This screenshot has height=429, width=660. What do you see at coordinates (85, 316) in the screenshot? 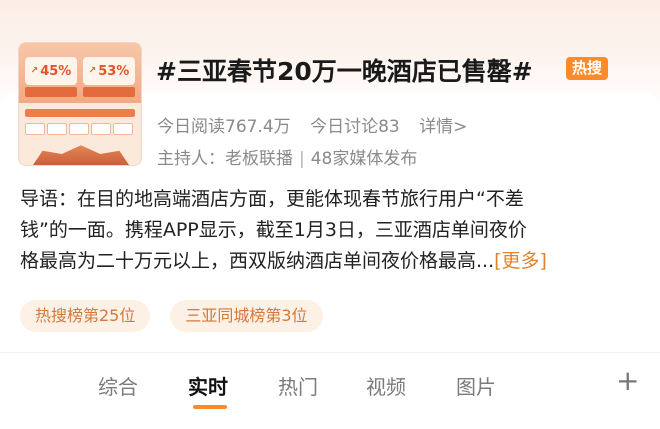
I see `tag-hot-search-rank: 热搜榜第25位` at bounding box center [85, 316].